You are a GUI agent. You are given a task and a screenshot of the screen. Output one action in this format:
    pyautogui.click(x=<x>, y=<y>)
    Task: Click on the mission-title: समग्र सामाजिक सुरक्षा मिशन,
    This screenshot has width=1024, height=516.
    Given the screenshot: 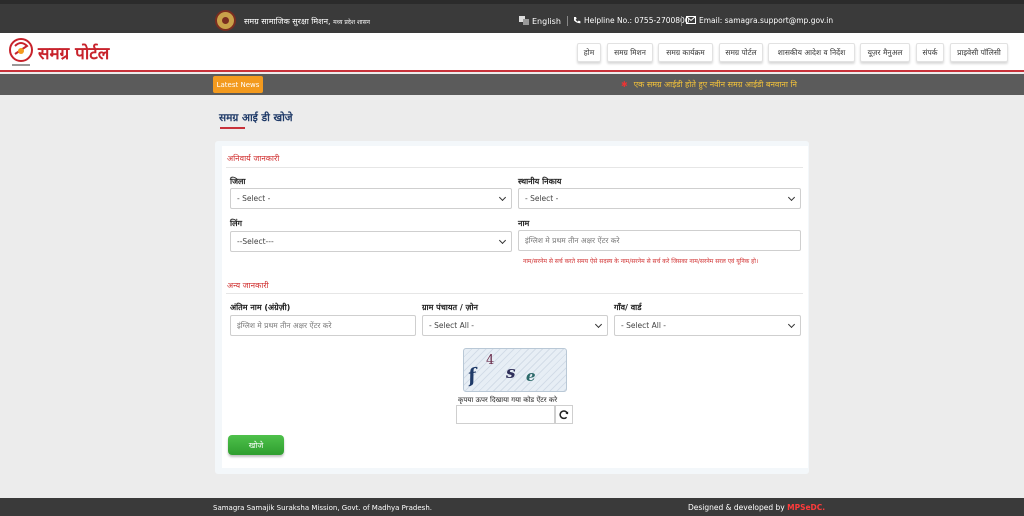 What is the action you would take?
    pyautogui.click(x=287, y=21)
    